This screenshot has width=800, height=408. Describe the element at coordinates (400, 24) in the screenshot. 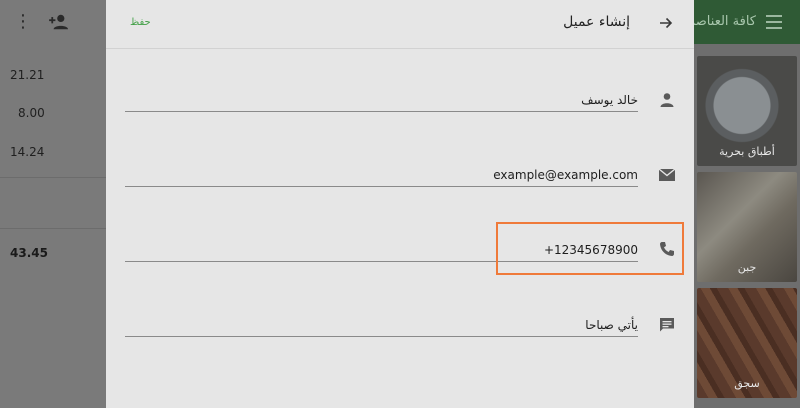

I see `dialog-header: حفظ إنشاء عميل` at that location.